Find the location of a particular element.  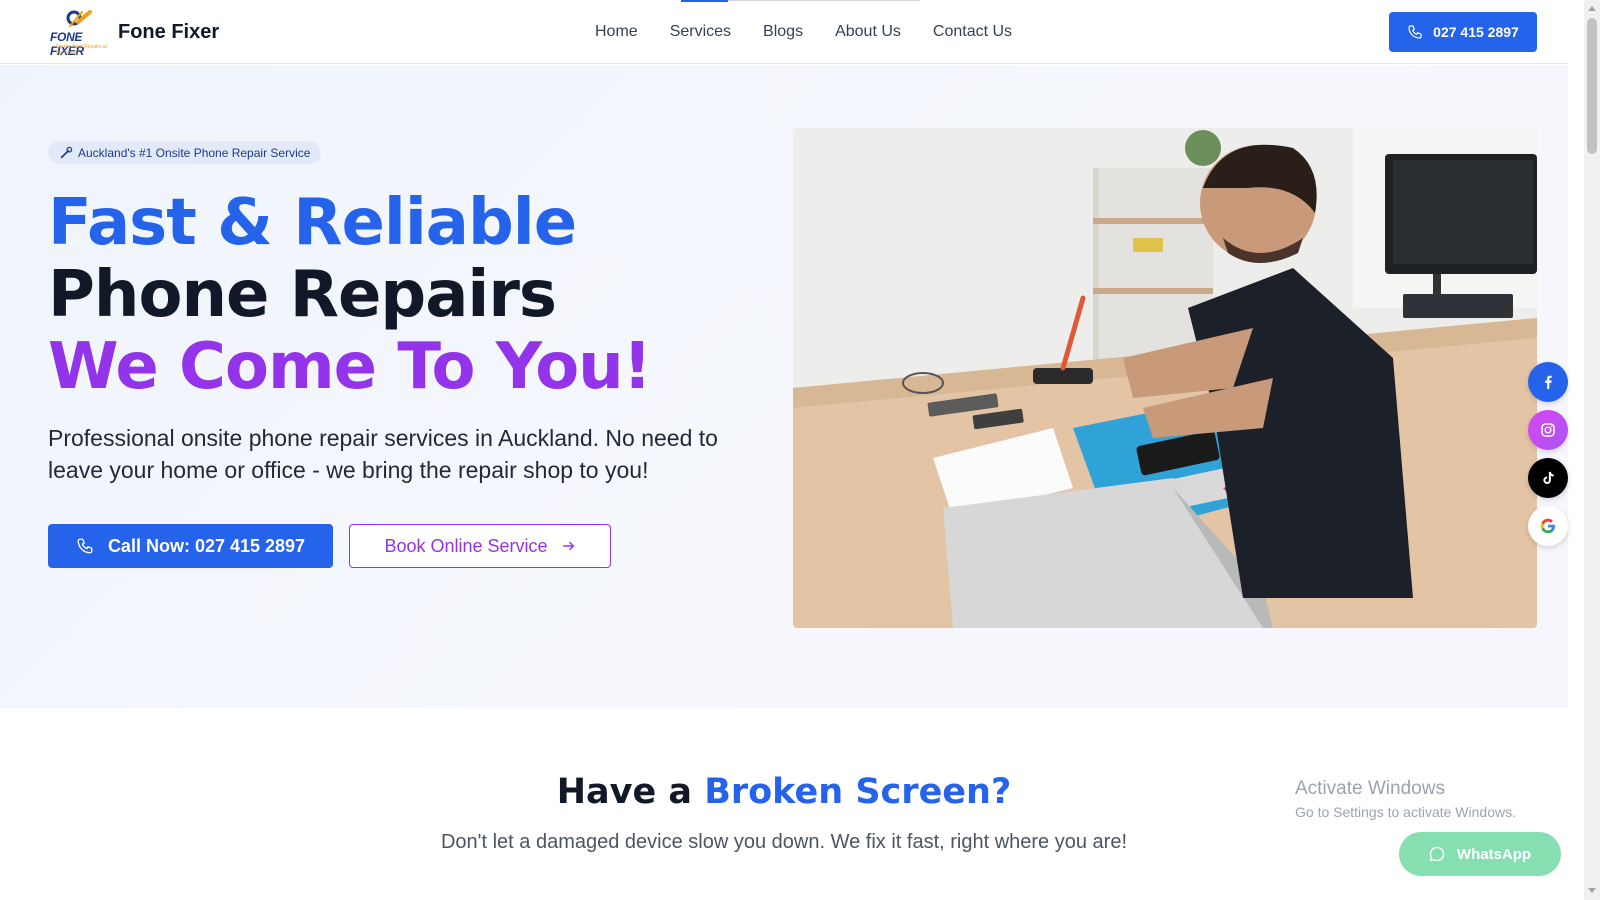

call-now-button: Call Now: 027 415 2897 is located at coordinates (190, 546).